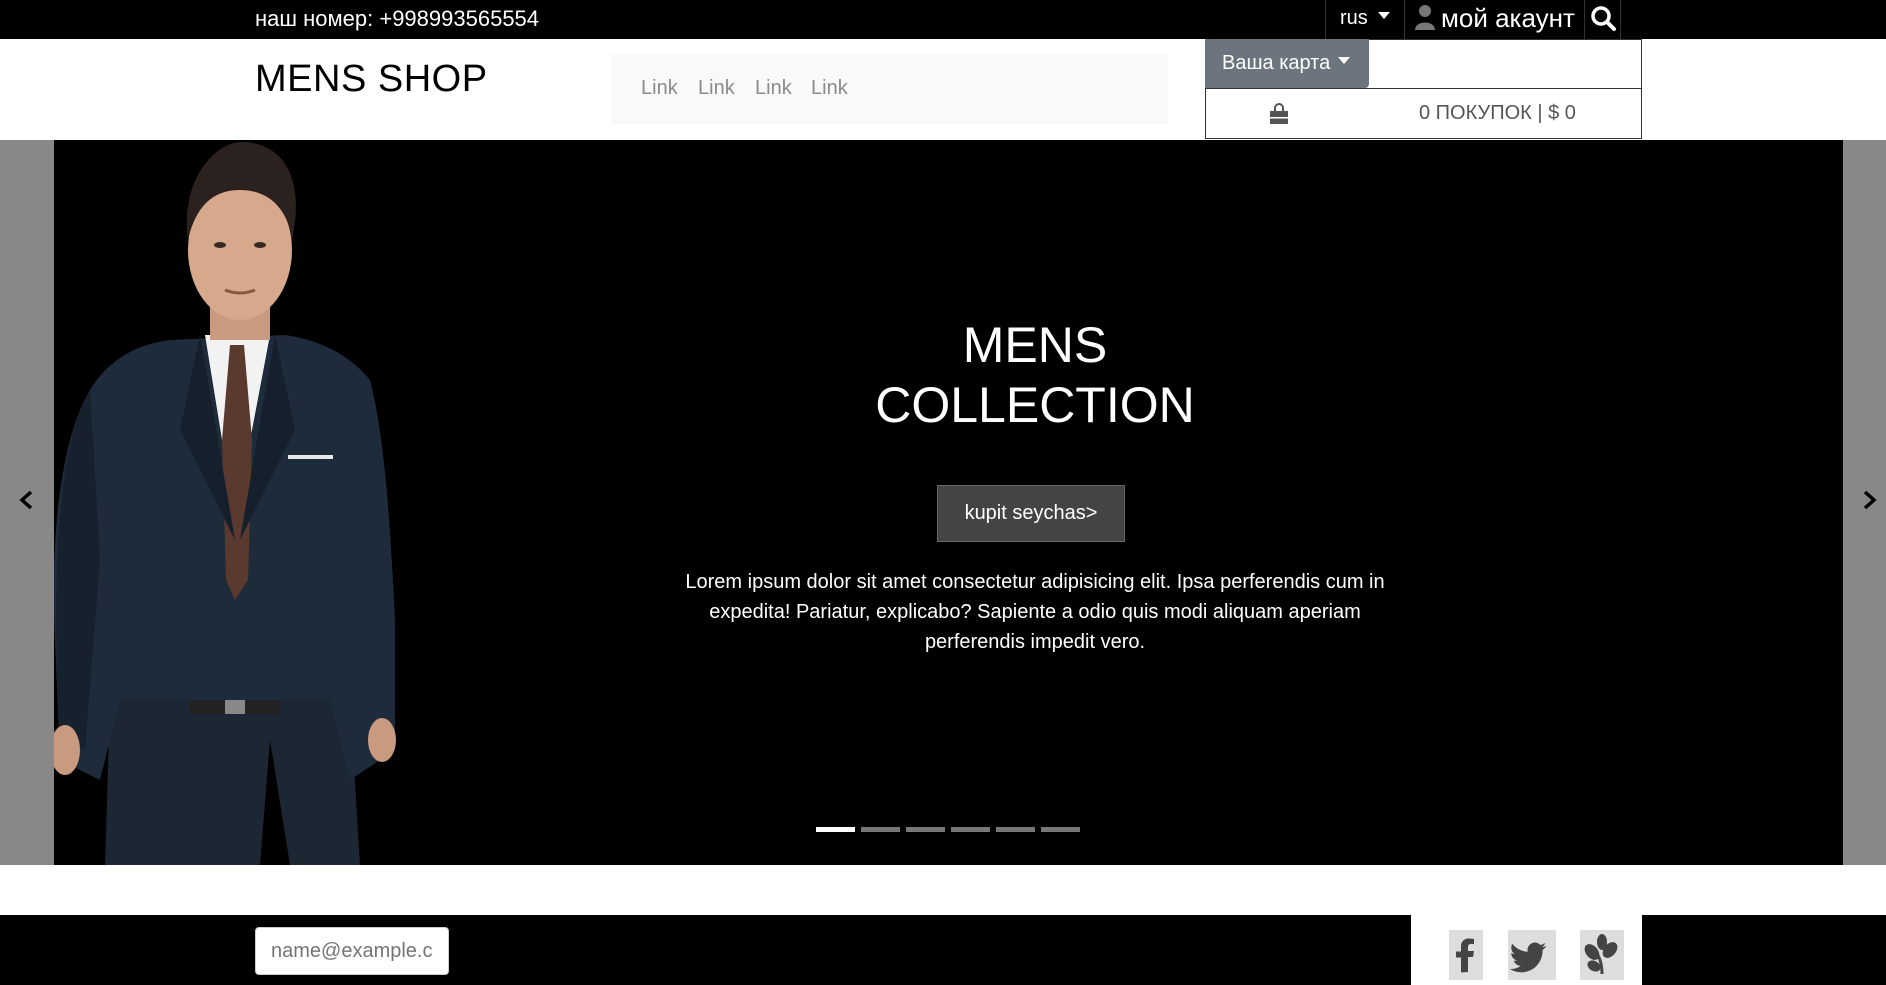  I want to click on cart-summary: 0 ПОКУПОК | $ 0, so click(1497, 113).